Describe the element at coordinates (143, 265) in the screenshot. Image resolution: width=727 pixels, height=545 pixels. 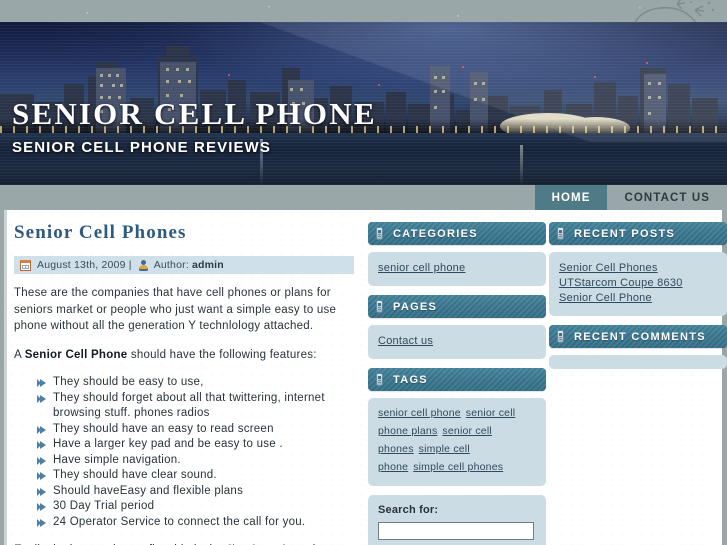
I see `user-icon` at that location.